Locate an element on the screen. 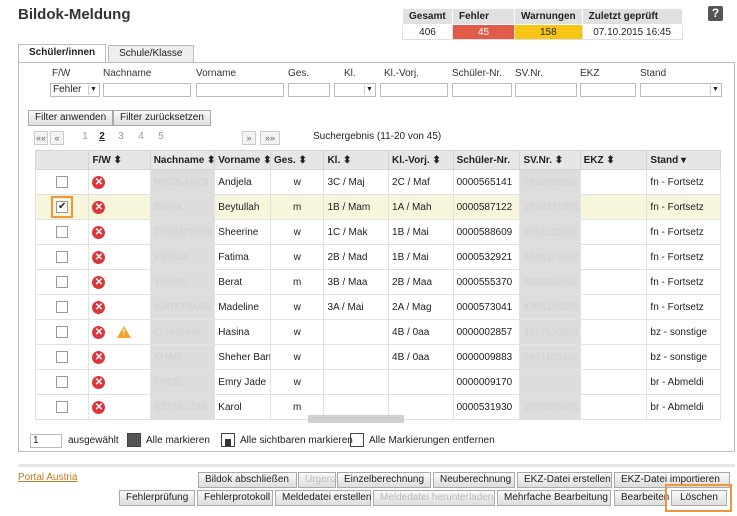 The width and height of the screenshot is (737, 516). cell-stand: br - Abmeldi is located at coordinates (683, 407).